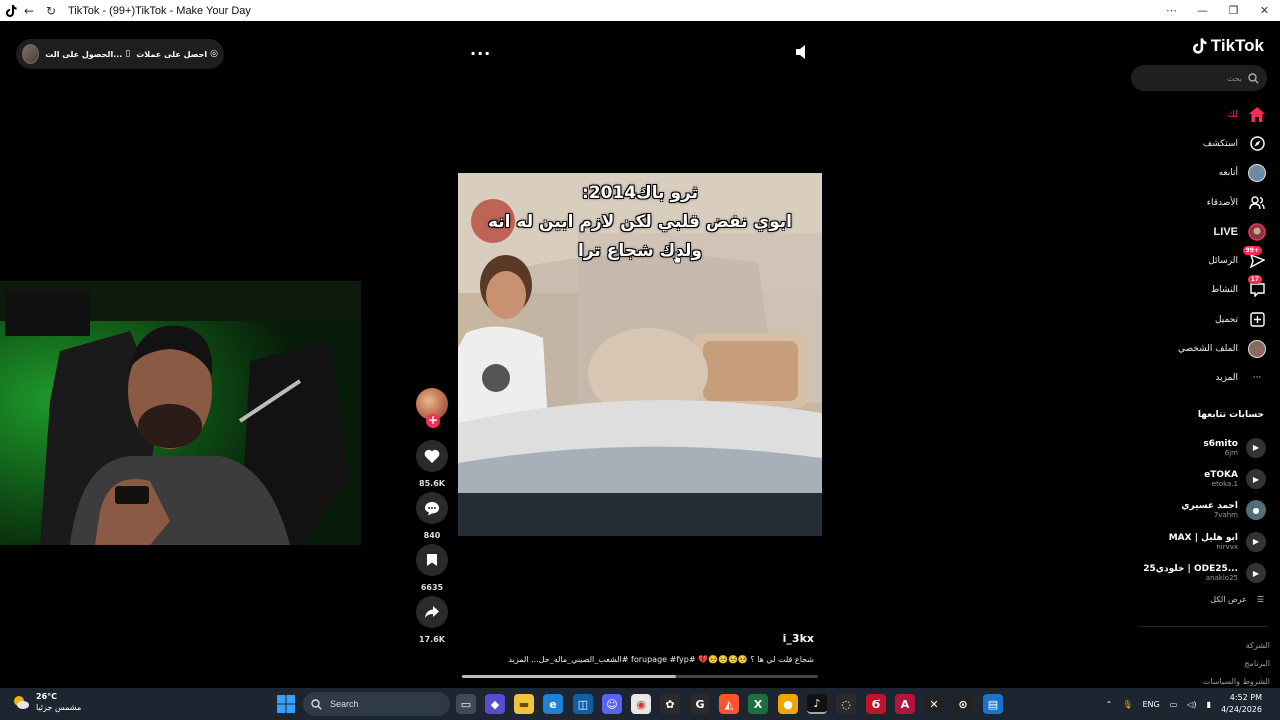 The width and height of the screenshot is (1280, 720). Describe the element at coordinates (1174, 704) in the screenshot. I see `network-icon: ▭` at that location.